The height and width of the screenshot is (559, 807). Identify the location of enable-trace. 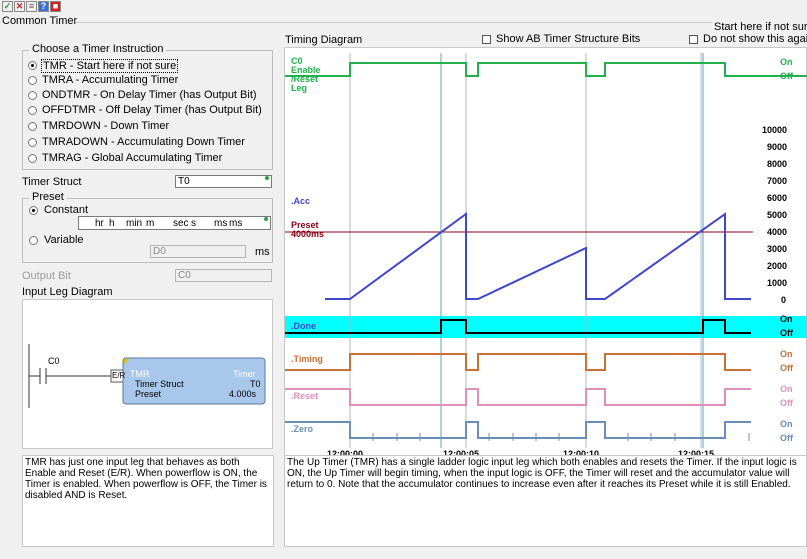
(546, 69).